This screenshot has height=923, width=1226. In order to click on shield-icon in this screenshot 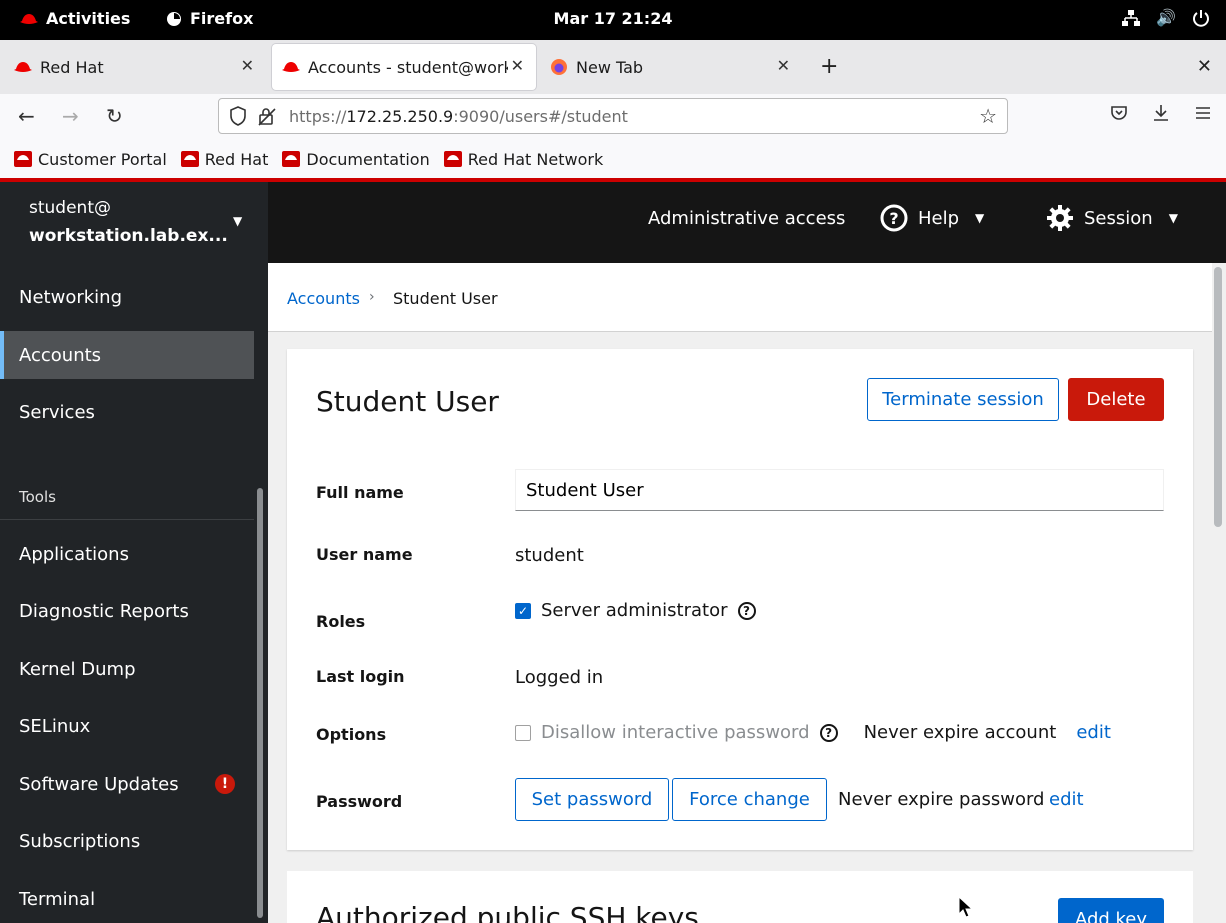, I will do `click(238, 116)`.